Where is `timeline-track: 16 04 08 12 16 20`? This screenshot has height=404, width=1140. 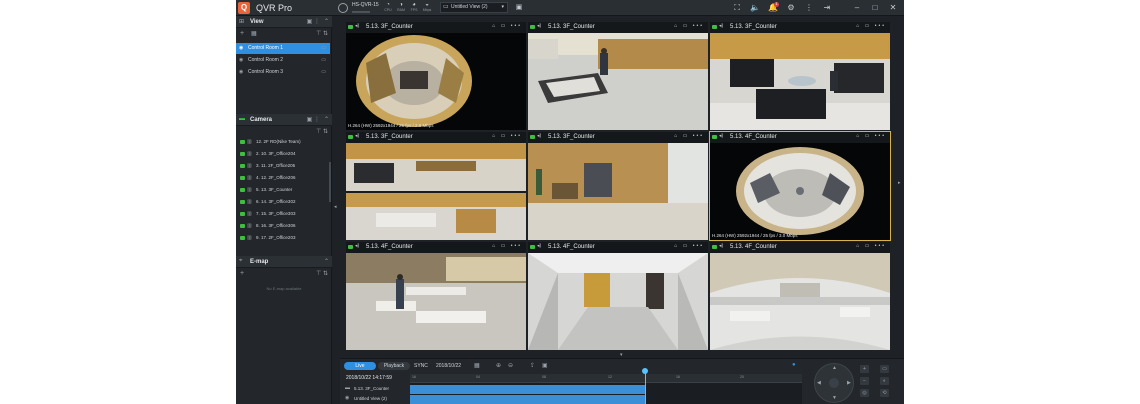 timeline-track: 16 04 08 12 16 20 is located at coordinates (606, 386).